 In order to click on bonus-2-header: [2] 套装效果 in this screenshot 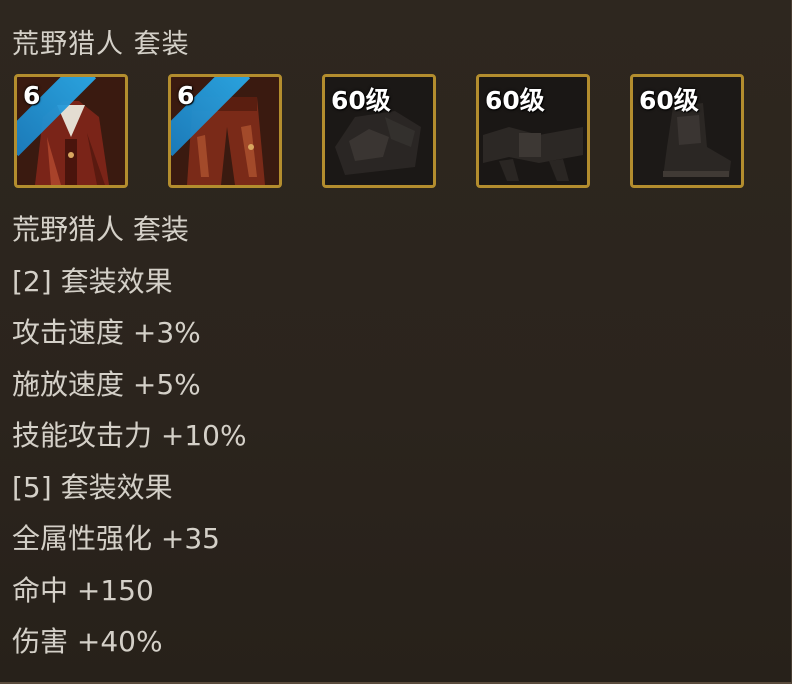, I will do `click(92, 281)`.